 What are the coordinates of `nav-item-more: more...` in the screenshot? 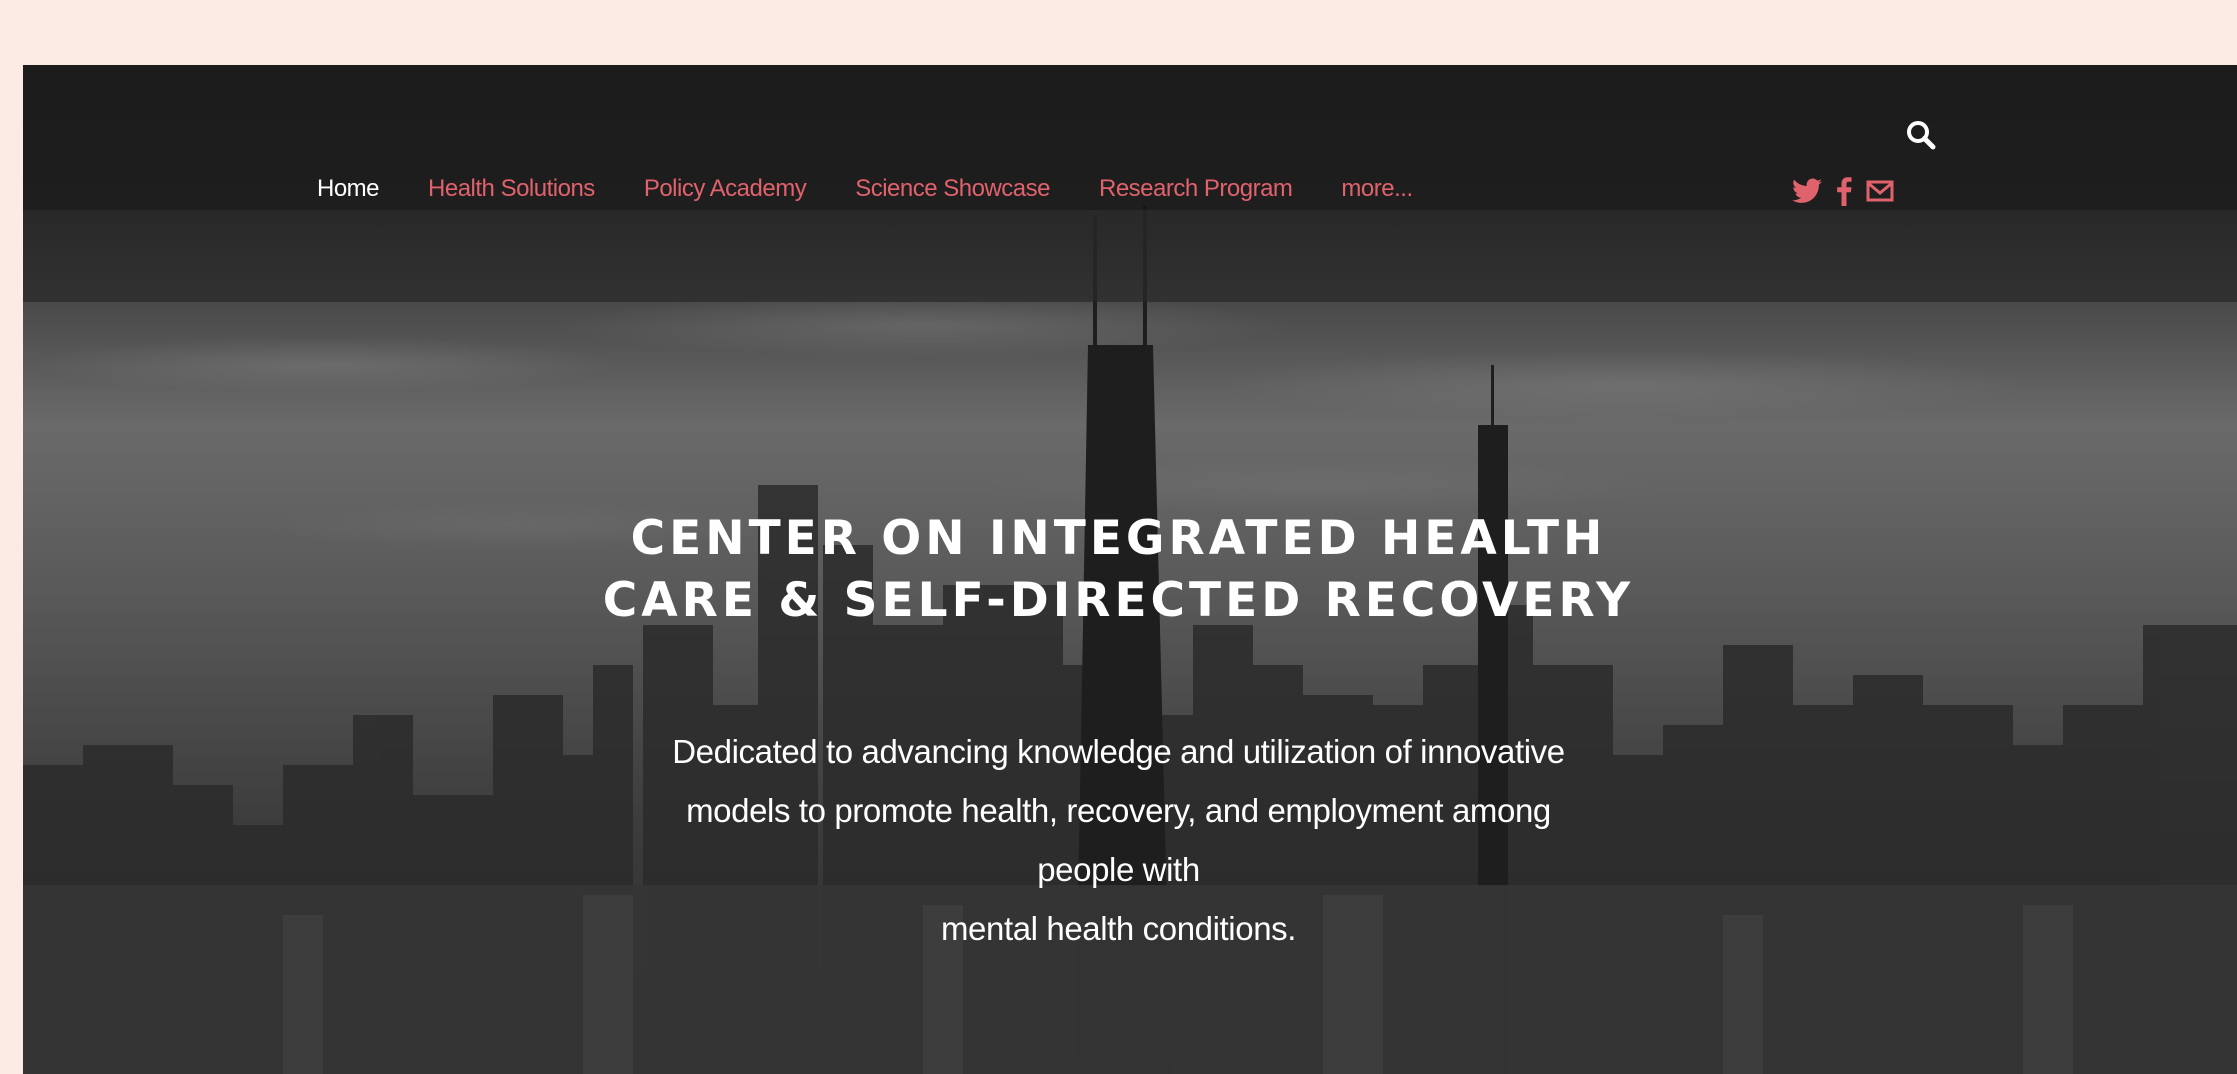 It's located at (1377, 189).